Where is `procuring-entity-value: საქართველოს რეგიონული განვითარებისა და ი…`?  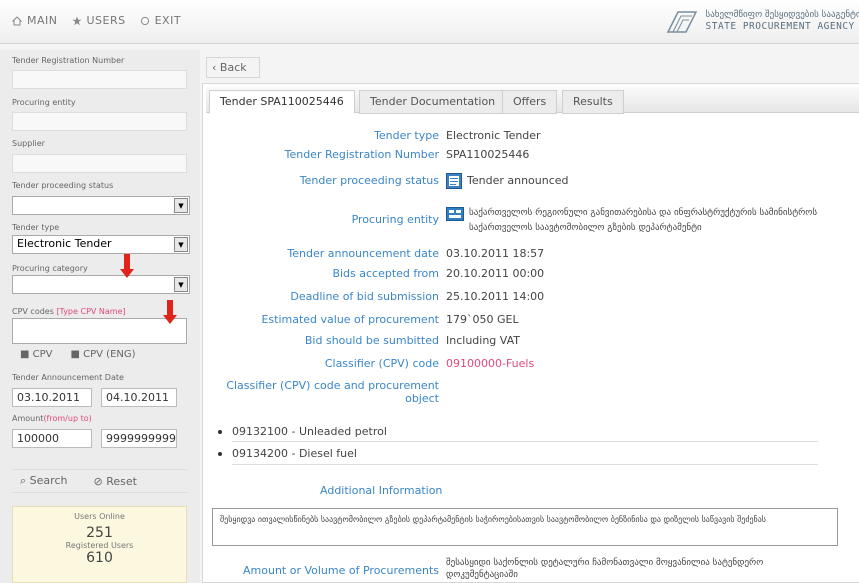 procuring-entity-value: საქართველოს რეგიონული განვითარებისა და ი… is located at coordinates (643, 220).